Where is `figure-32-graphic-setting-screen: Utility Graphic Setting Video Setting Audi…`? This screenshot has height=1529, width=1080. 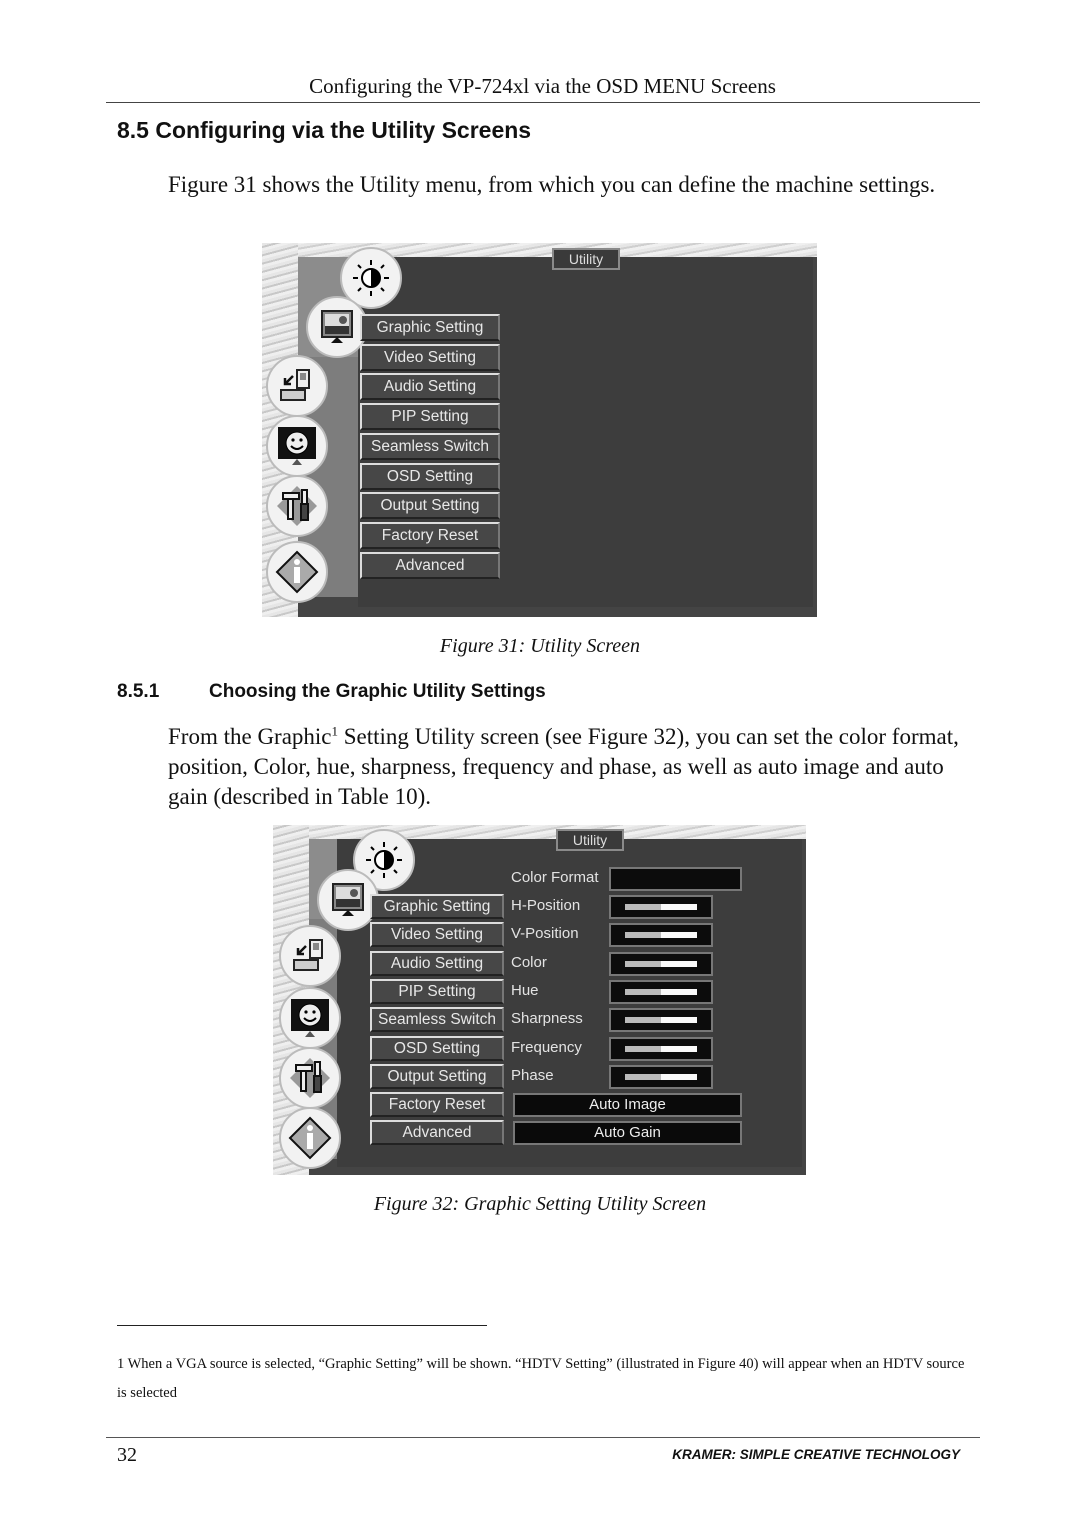 figure-32-graphic-setting-screen: Utility Graphic Setting Video Setting Audi… is located at coordinates (539, 1000).